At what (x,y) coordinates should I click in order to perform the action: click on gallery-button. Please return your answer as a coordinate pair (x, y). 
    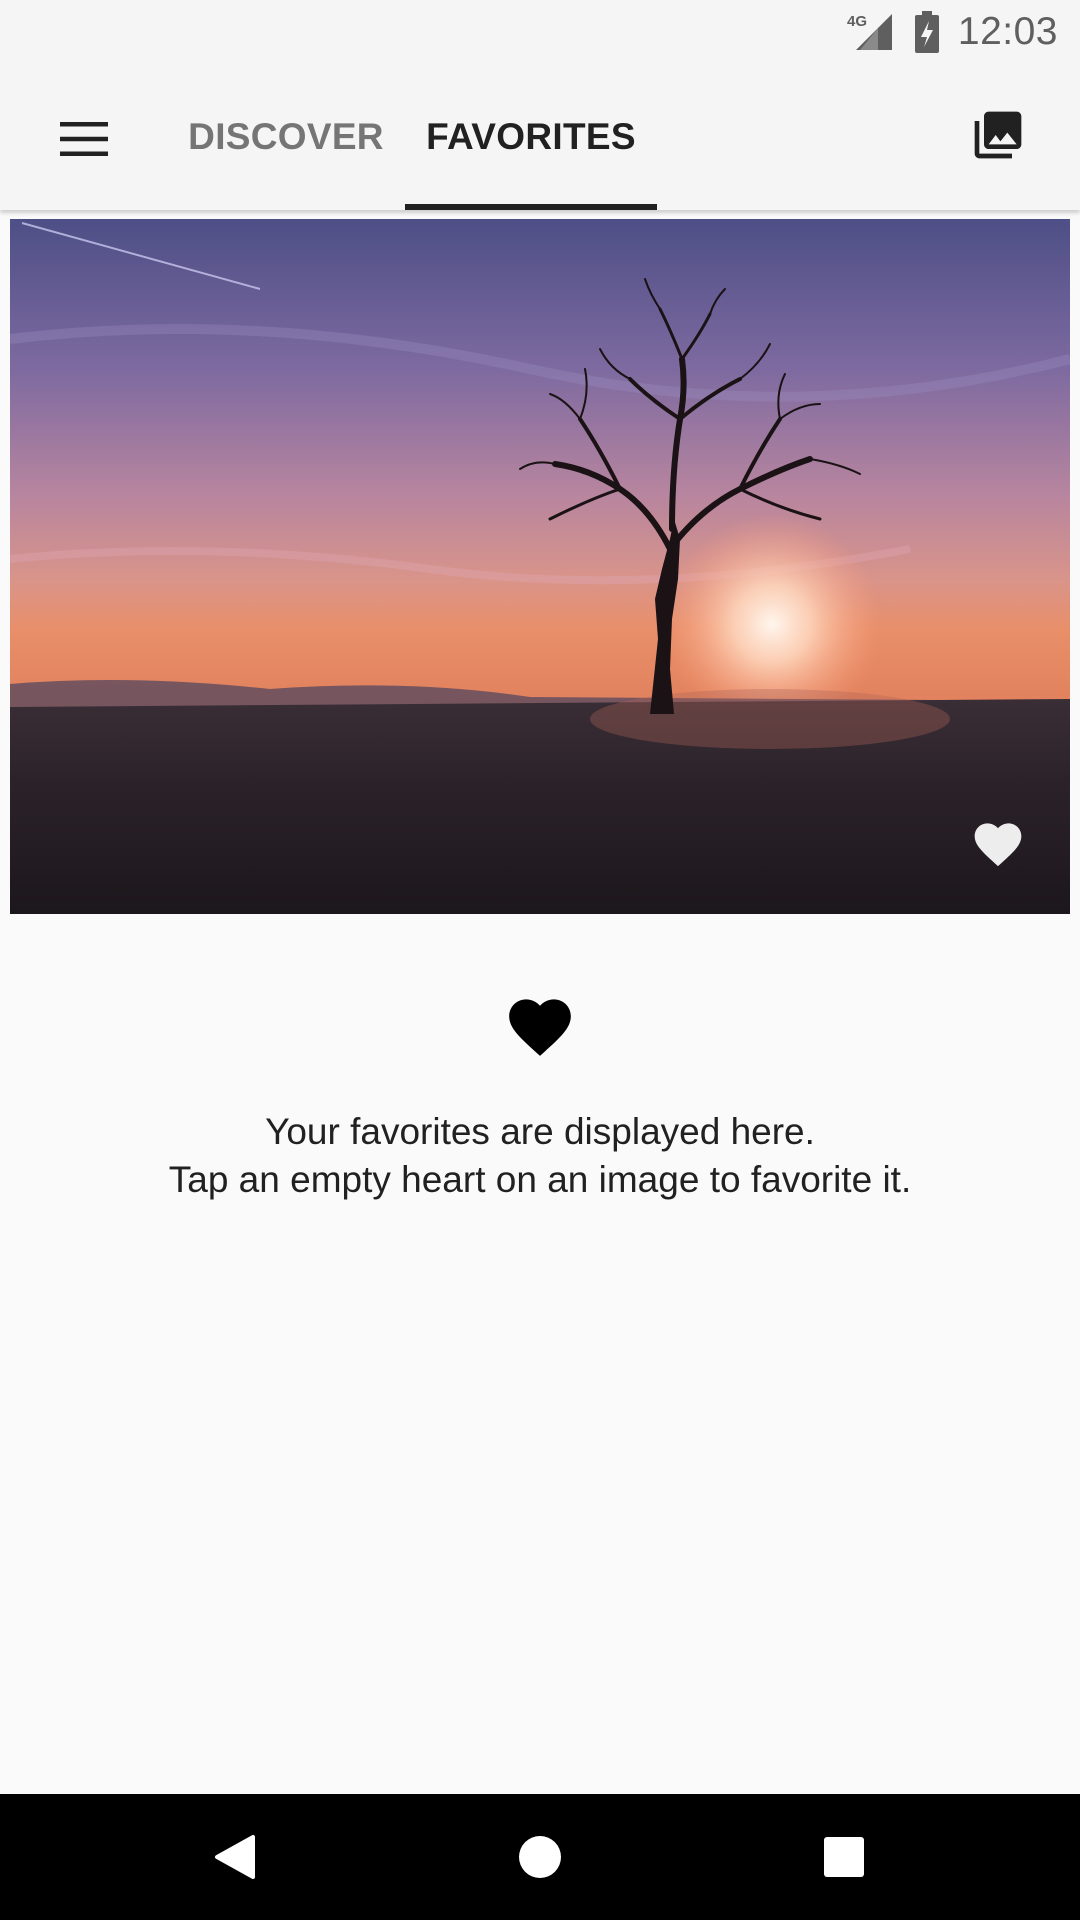
    Looking at the image, I should click on (998, 135).